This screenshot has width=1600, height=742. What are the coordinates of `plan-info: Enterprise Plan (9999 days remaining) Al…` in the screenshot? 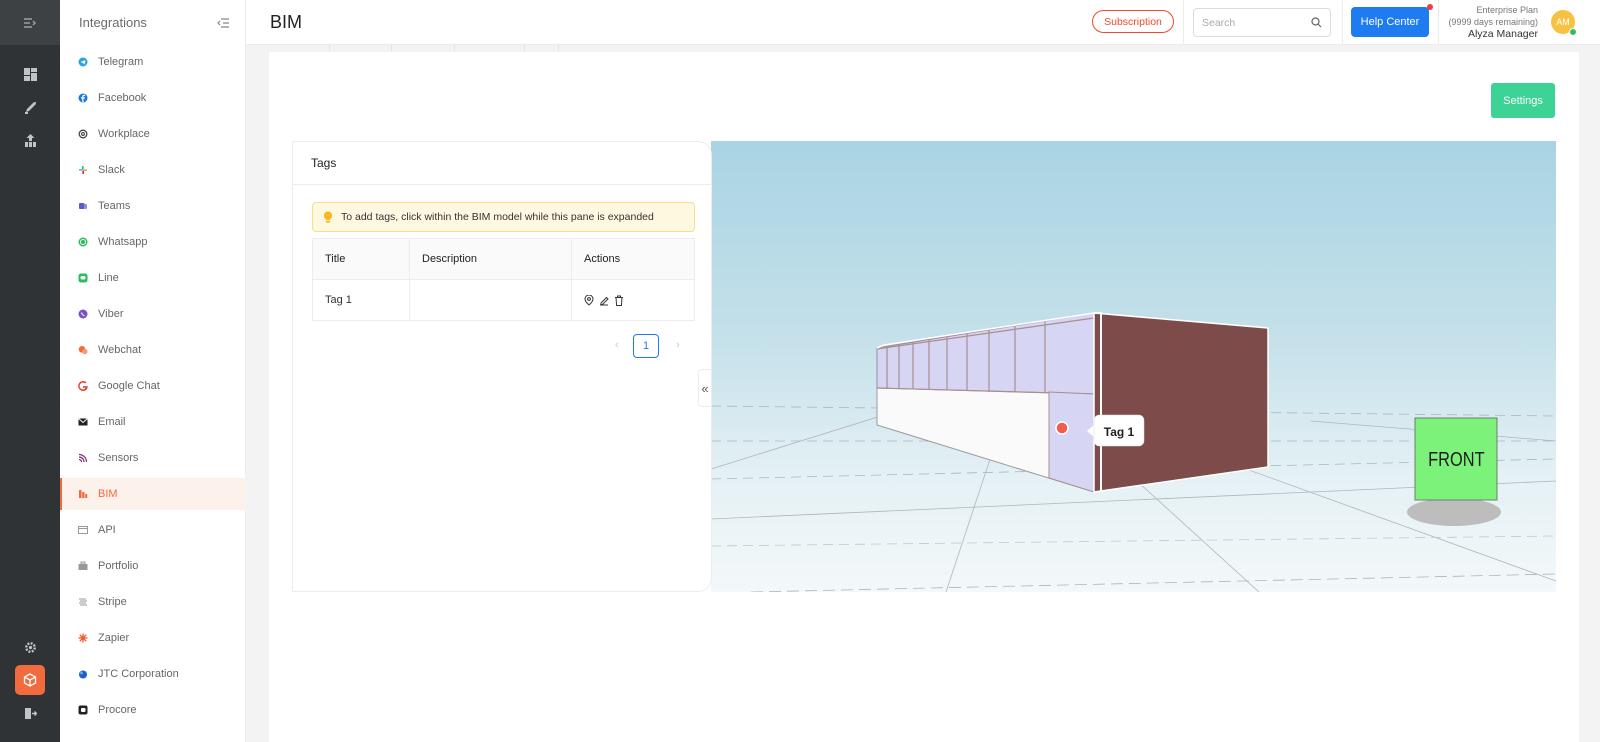 It's located at (1493, 22).